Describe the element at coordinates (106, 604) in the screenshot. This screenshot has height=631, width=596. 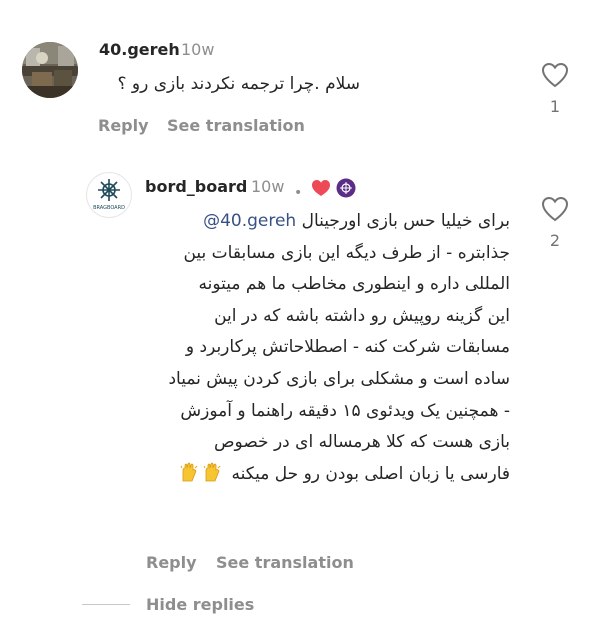
I see `thread-divider` at that location.